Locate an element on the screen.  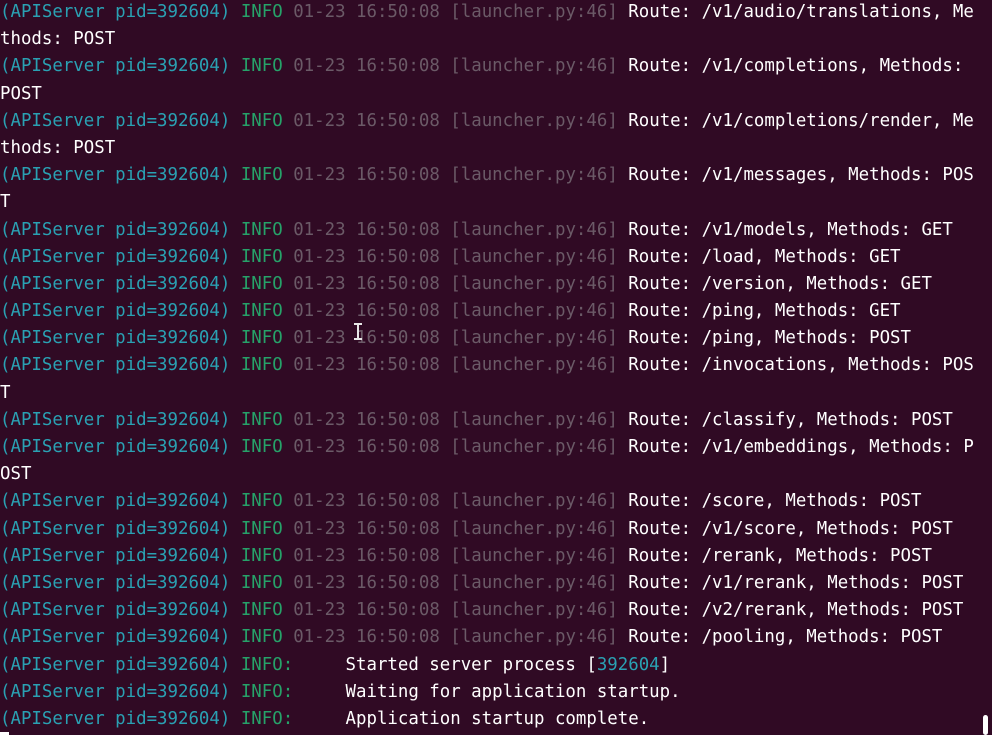
log-continuation: POST is located at coordinates (21, 93).